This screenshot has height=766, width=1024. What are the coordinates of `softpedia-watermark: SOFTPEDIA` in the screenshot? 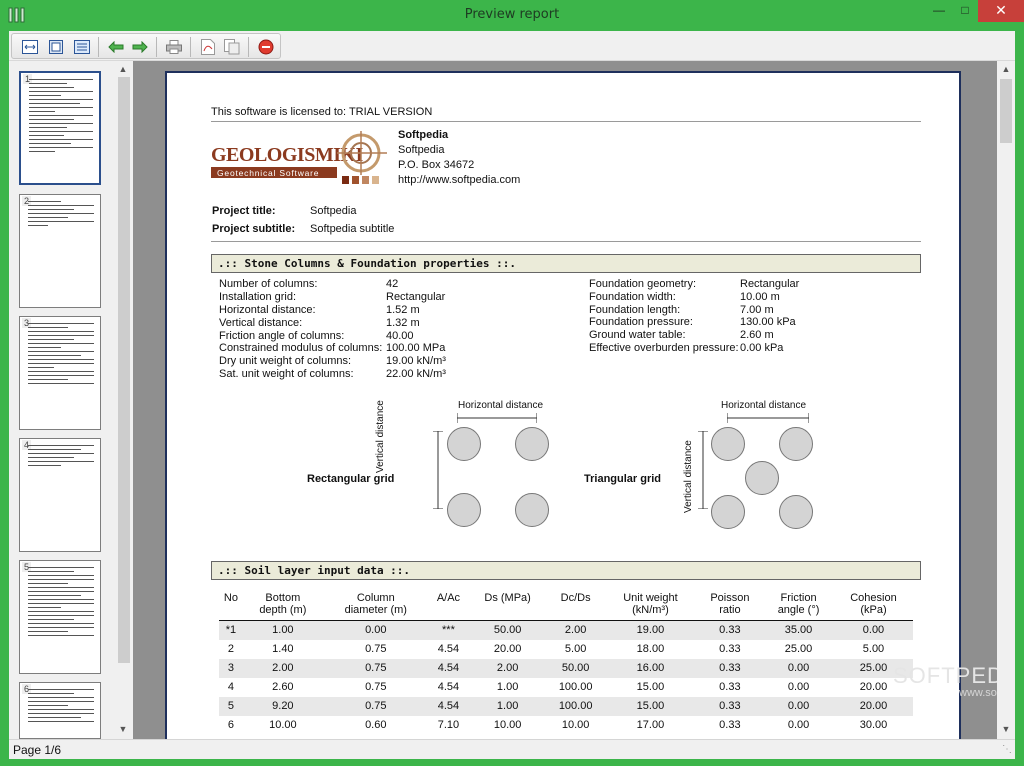 It's located at (945, 675).